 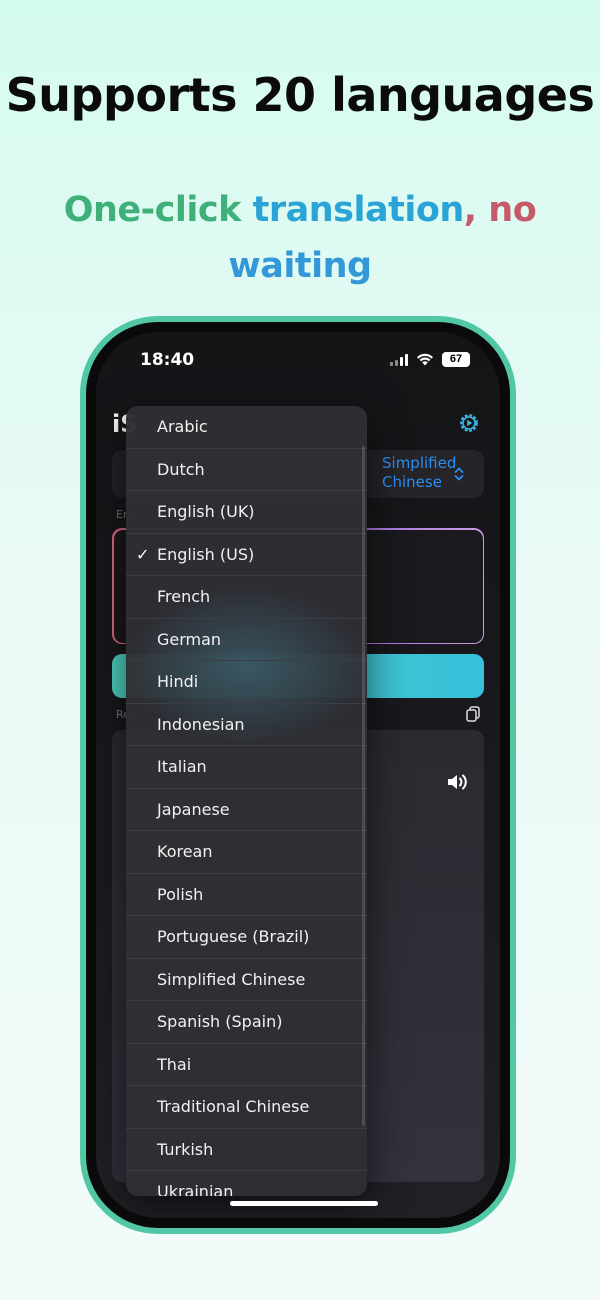 What do you see at coordinates (246, 767) in the screenshot?
I see `language-option: Italian` at bounding box center [246, 767].